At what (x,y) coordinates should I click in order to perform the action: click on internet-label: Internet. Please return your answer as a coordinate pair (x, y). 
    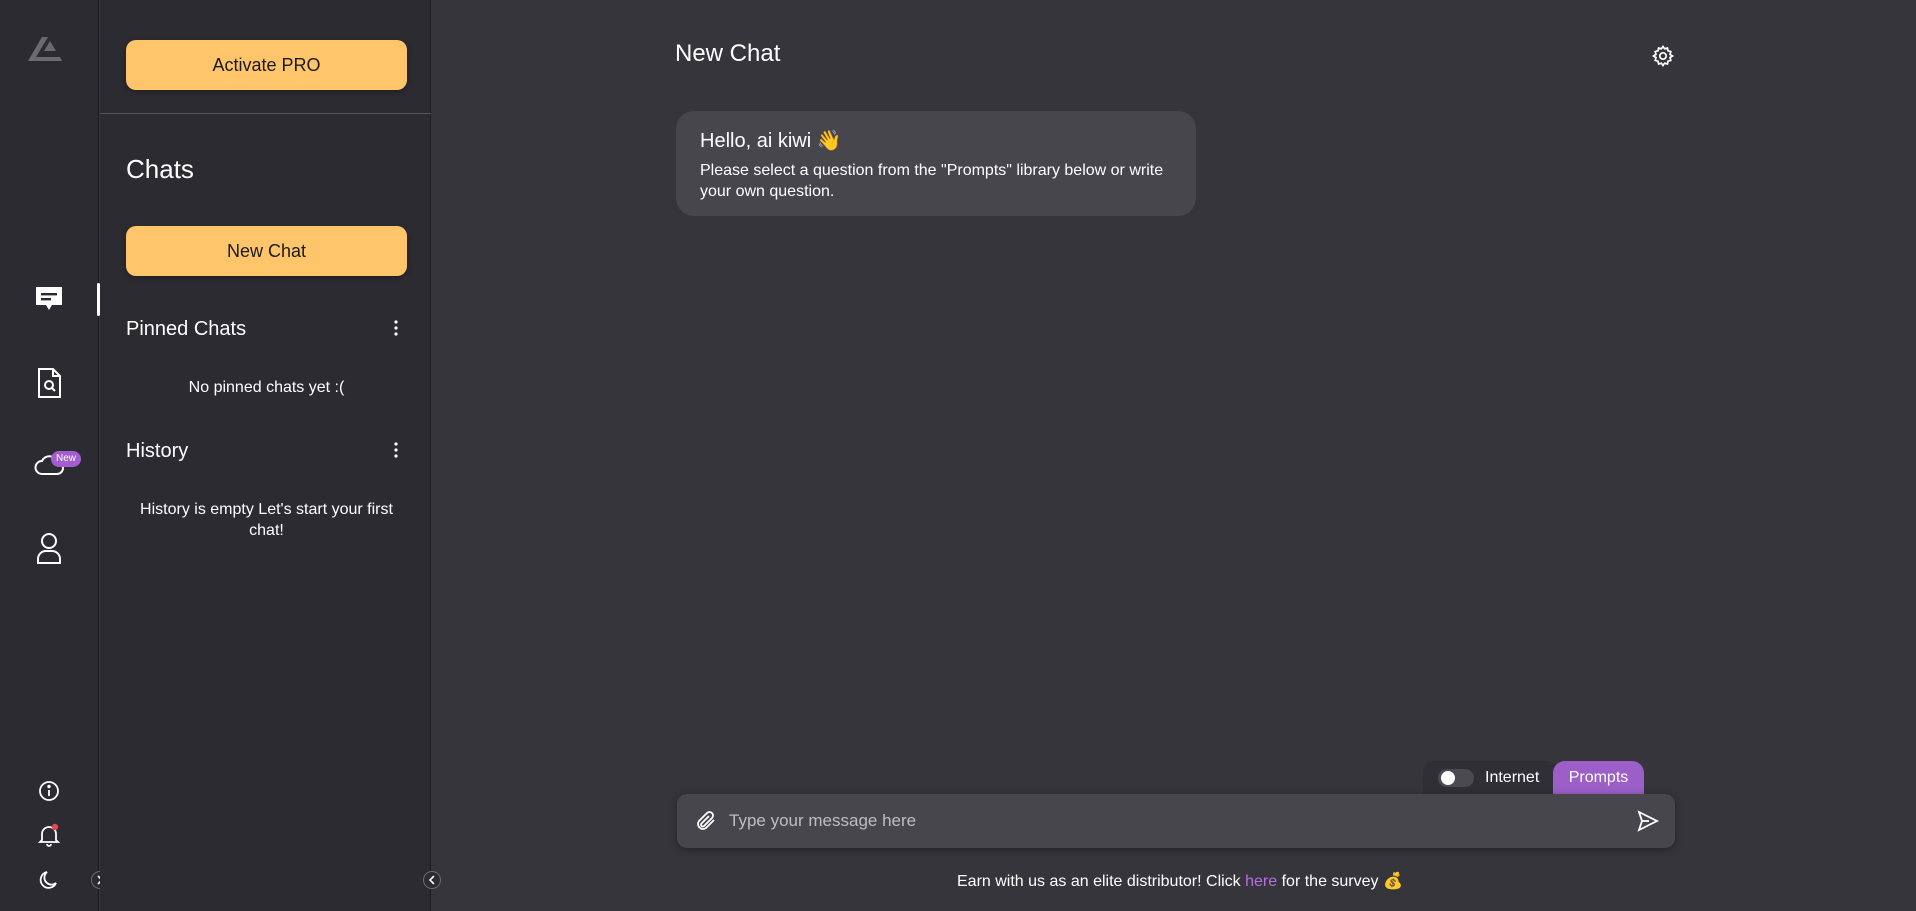
    Looking at the image, I should click on (1512, 777).